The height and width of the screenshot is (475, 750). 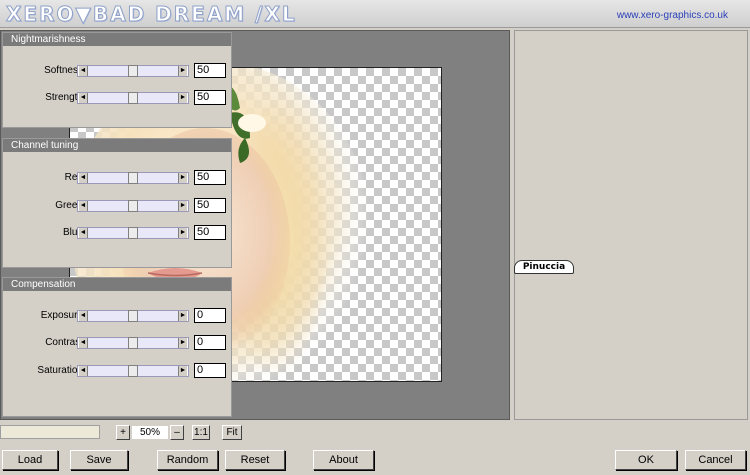 I want to click on channel-tuning-header: Channel tuning, so click(x=117, y=145).